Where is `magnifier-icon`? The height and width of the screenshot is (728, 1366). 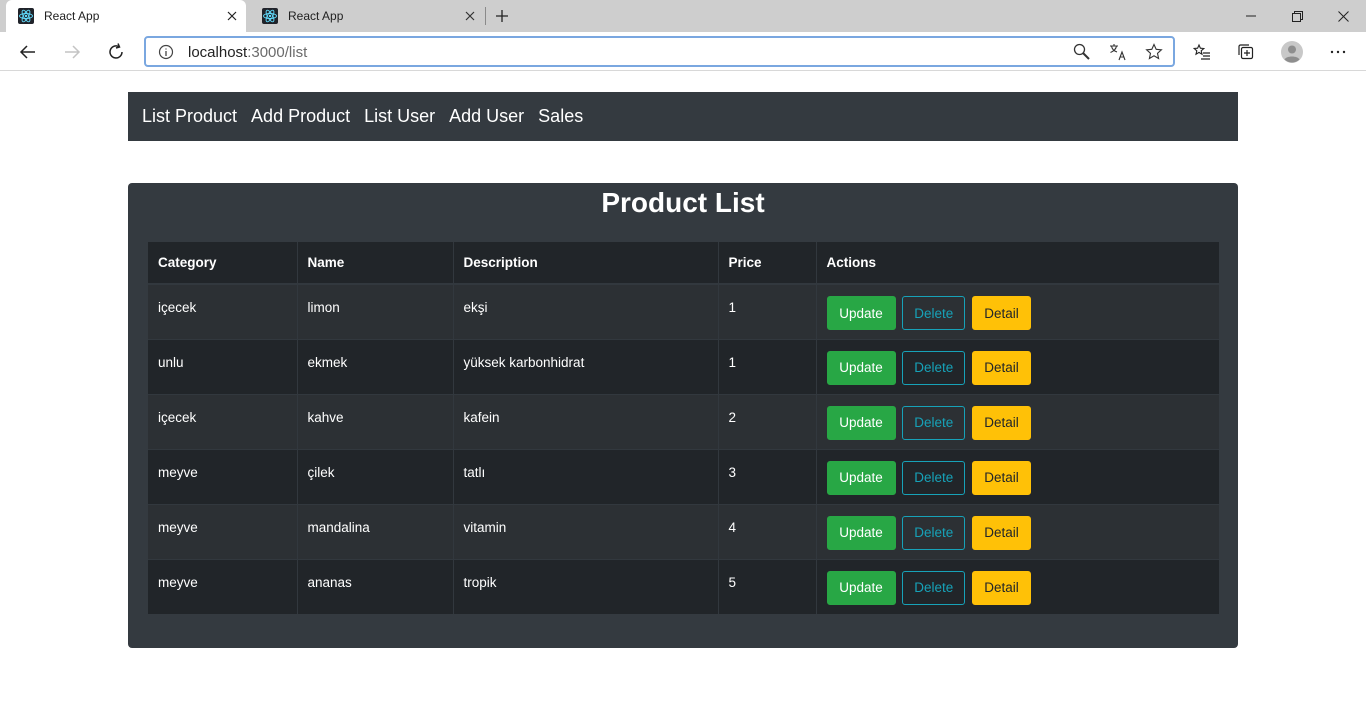
magnifier-icon is located at coordinates (1082, 52).